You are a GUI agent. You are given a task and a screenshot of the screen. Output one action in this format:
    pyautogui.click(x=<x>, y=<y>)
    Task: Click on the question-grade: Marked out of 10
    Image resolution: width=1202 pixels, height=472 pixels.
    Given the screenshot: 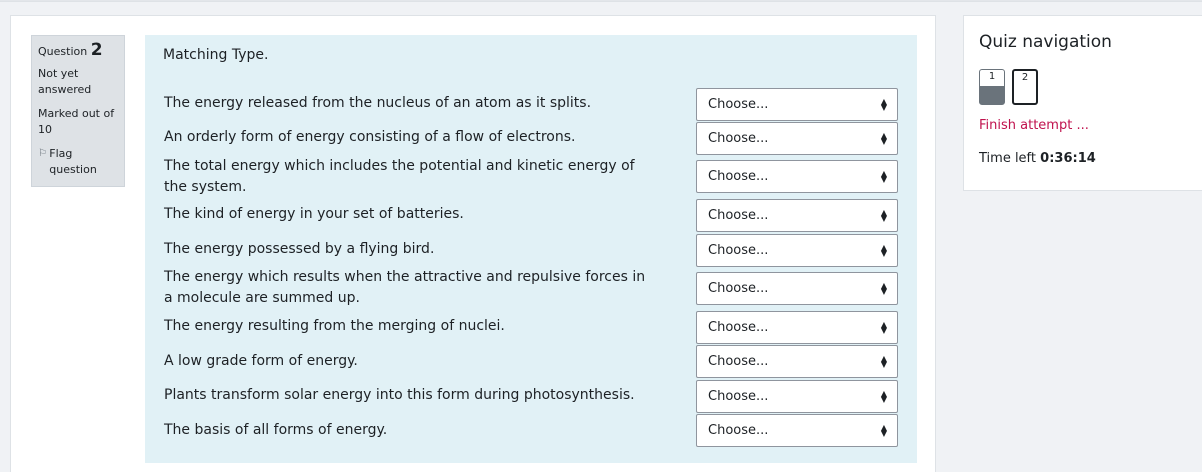 What is the action you would take?
    pyautogui.click(x=76, y=121)
    